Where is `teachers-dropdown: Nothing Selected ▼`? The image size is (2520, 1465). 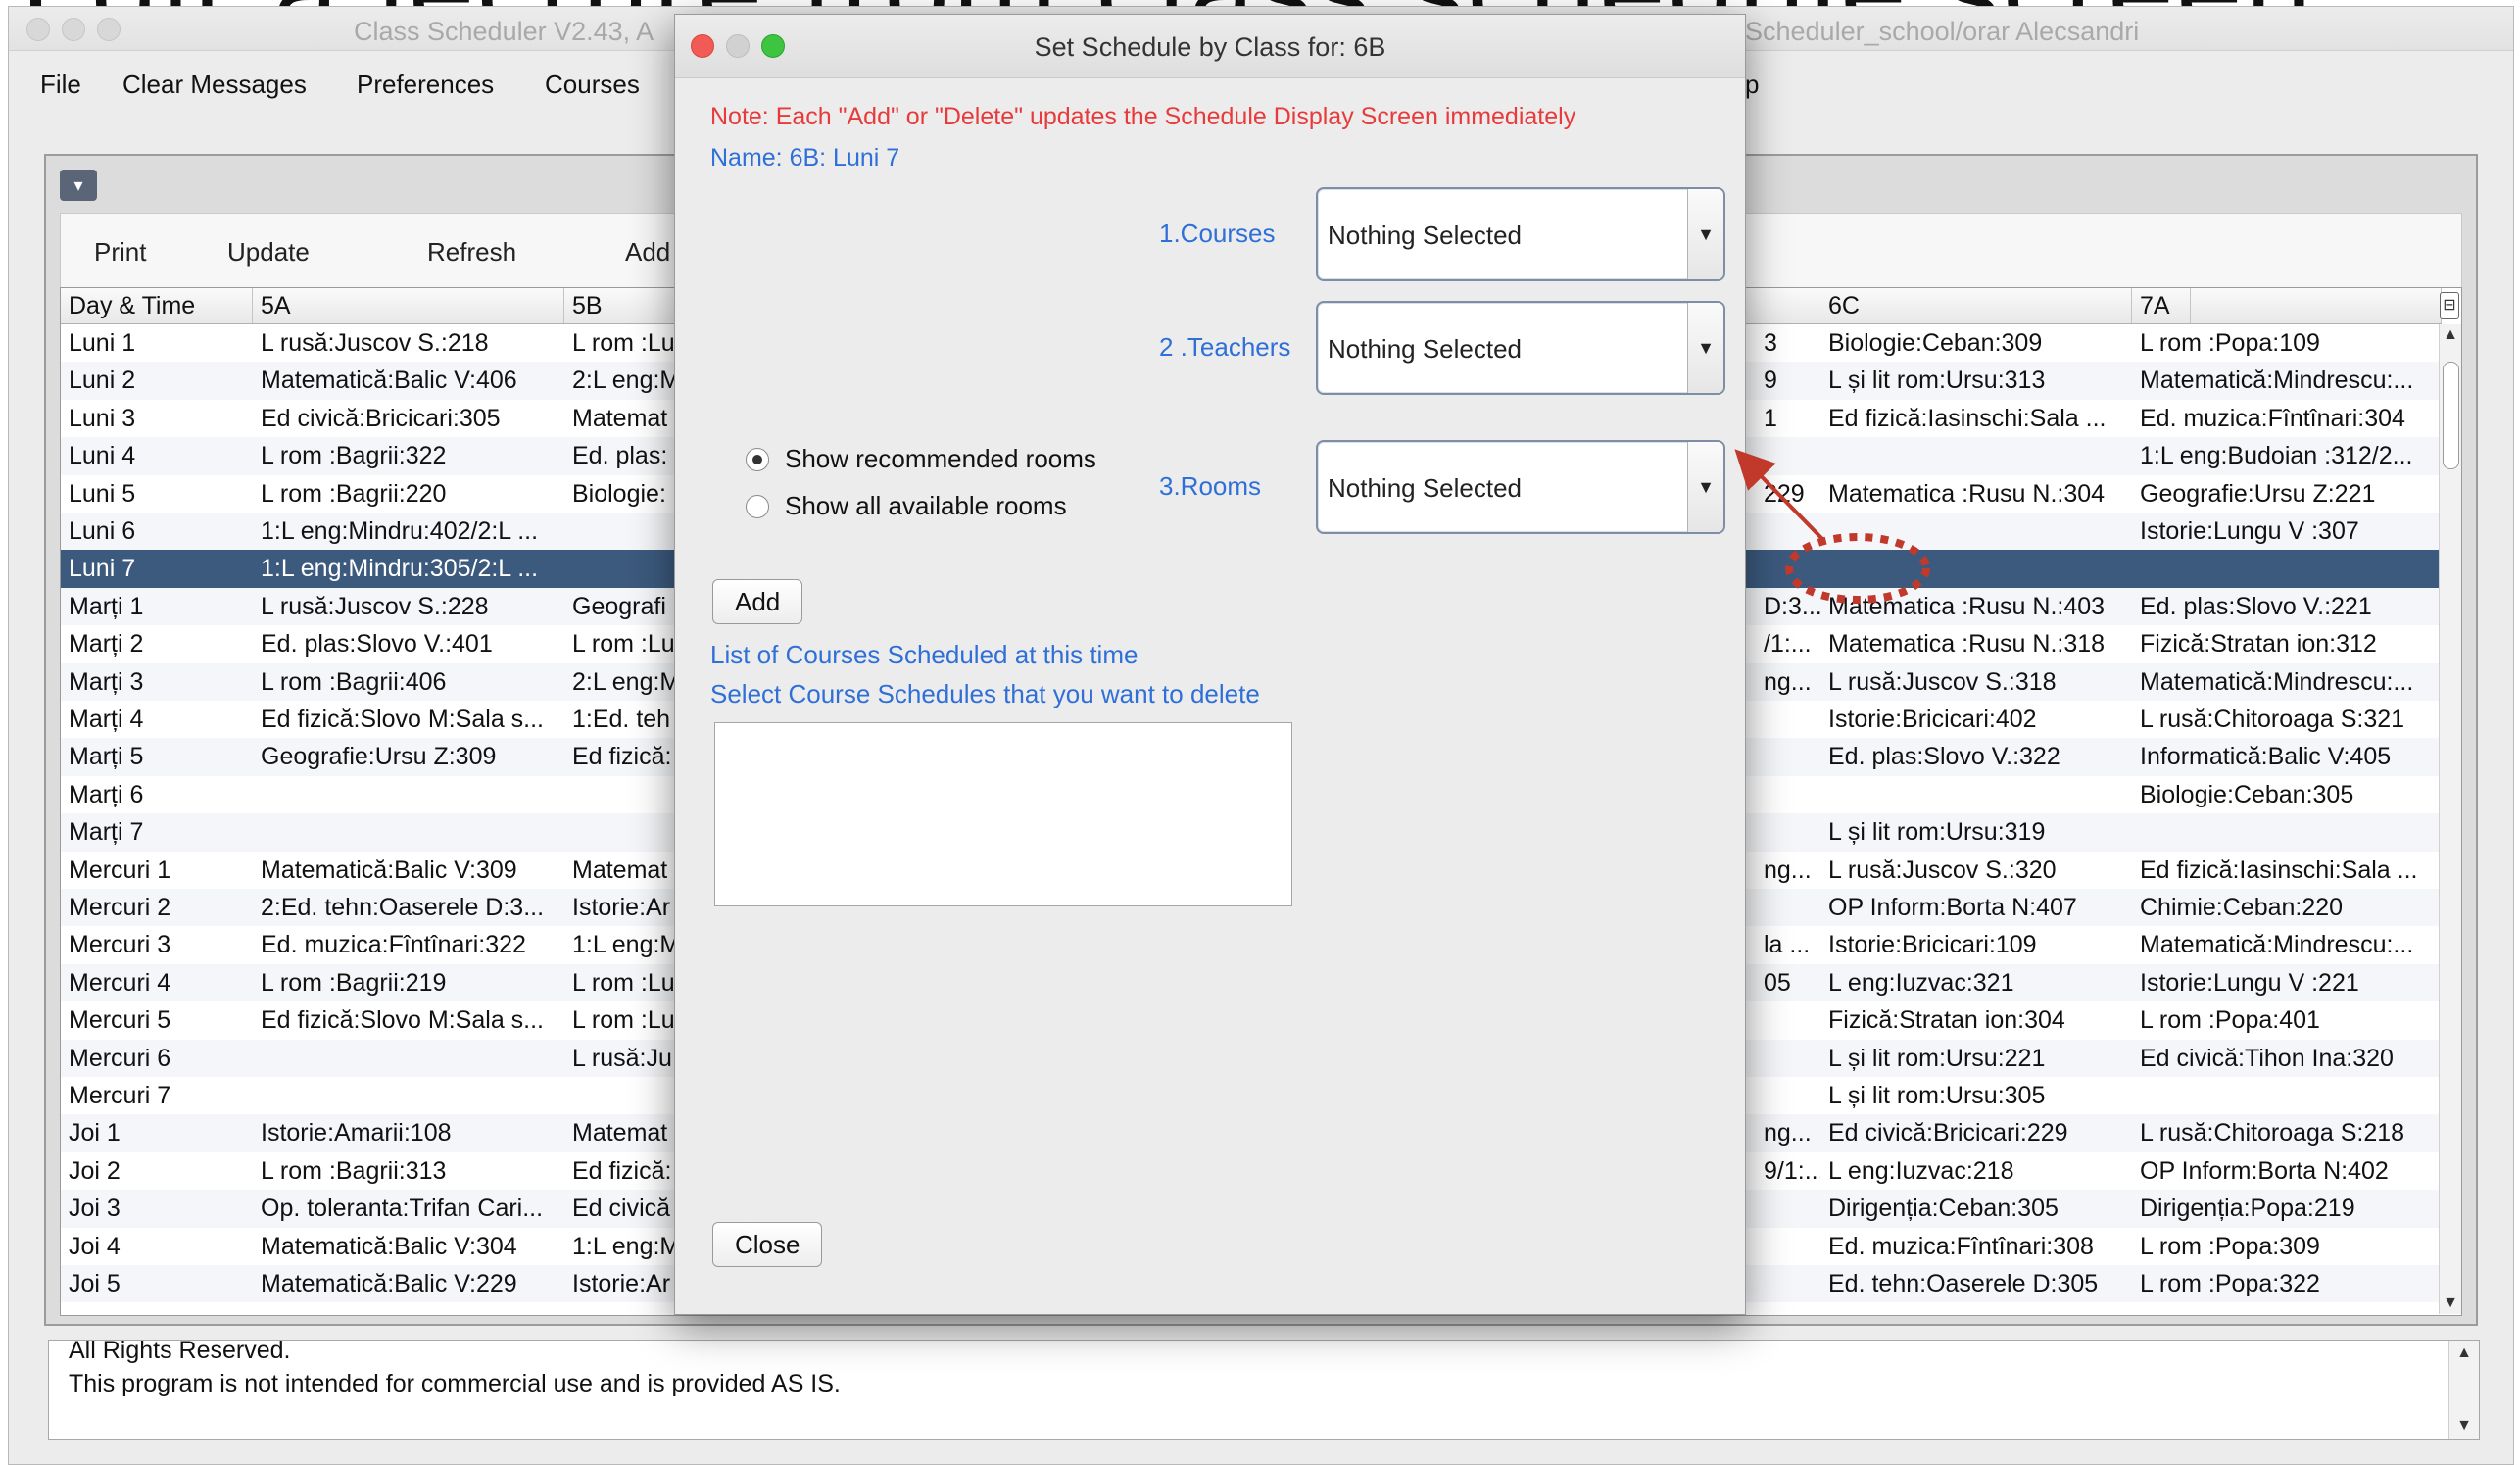
teachers-dropdown: Nothing Selected ▼ is located at coordinates (1520, 348).